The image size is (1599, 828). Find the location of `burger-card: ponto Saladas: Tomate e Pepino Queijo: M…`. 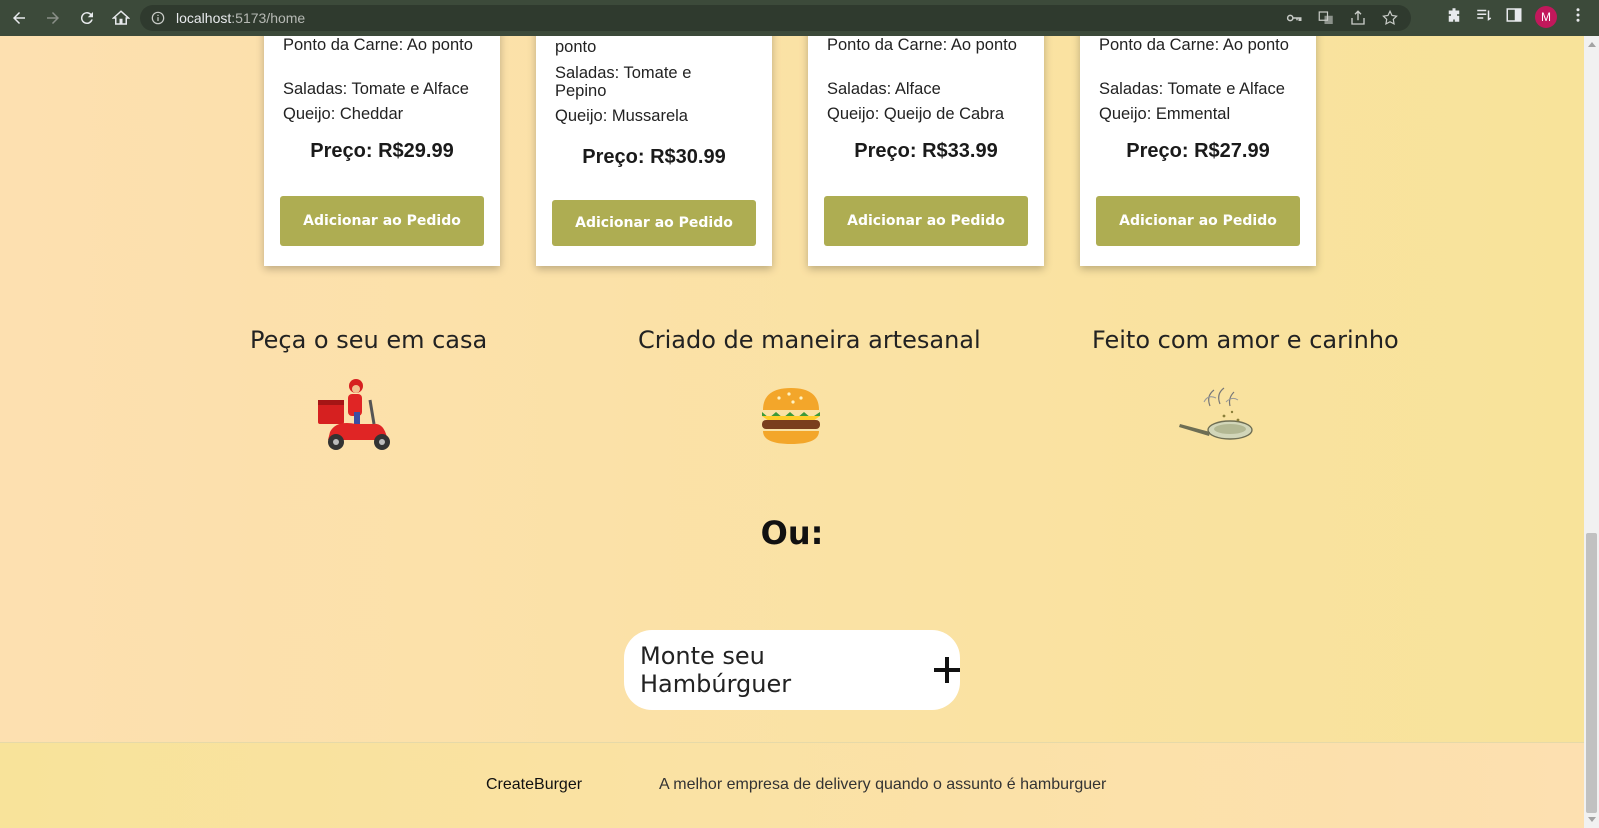

burger-card: ponto Saladas: Tomate e Pepino Queijo: M… is located at coordinates (654, 151).